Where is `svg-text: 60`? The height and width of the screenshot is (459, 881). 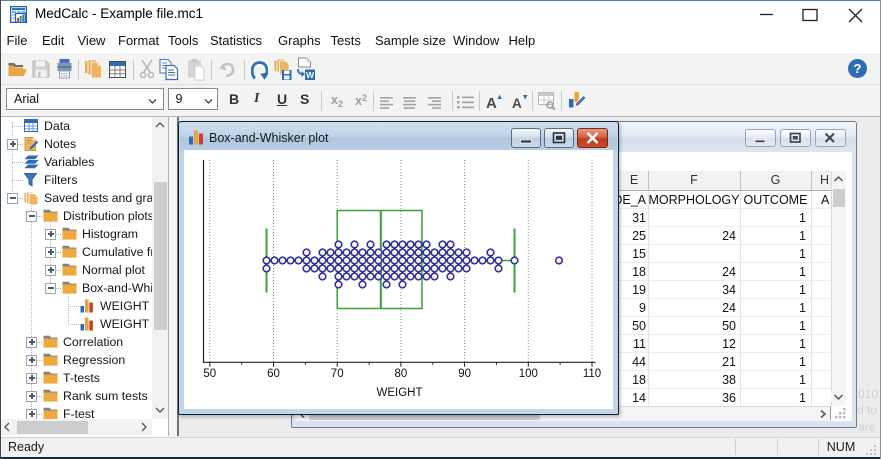
svg-text: 60 is located at coordinates (273, 374).